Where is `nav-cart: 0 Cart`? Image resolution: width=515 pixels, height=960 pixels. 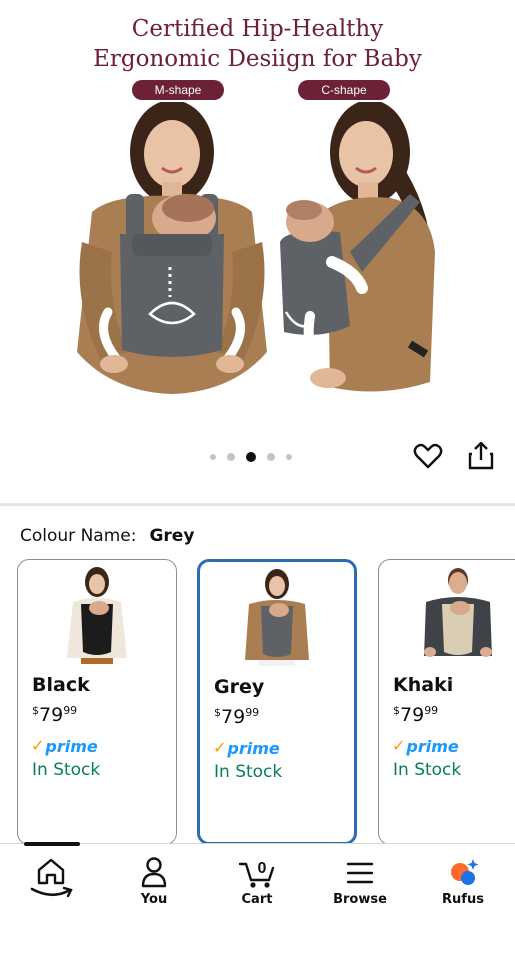
nav-cart: 0 Cart is located at coordinates (257, 879).